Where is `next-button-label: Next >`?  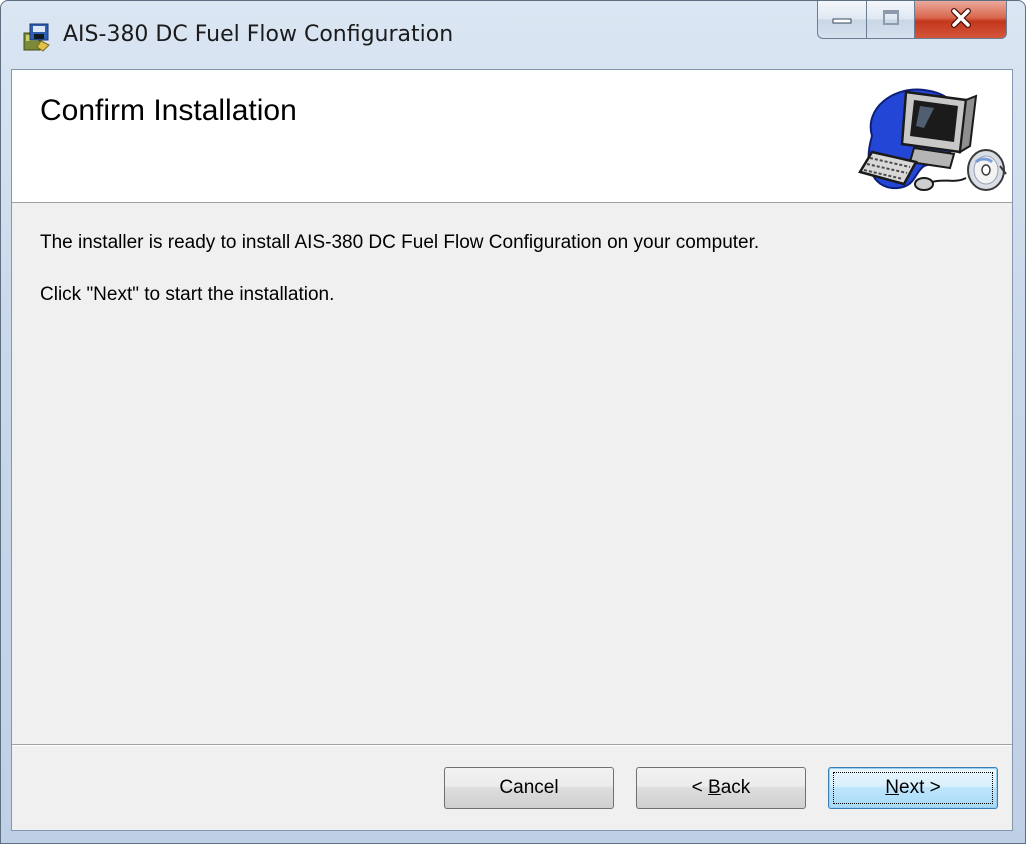
next-button-label: Next > is located at coordinates (912, 788).